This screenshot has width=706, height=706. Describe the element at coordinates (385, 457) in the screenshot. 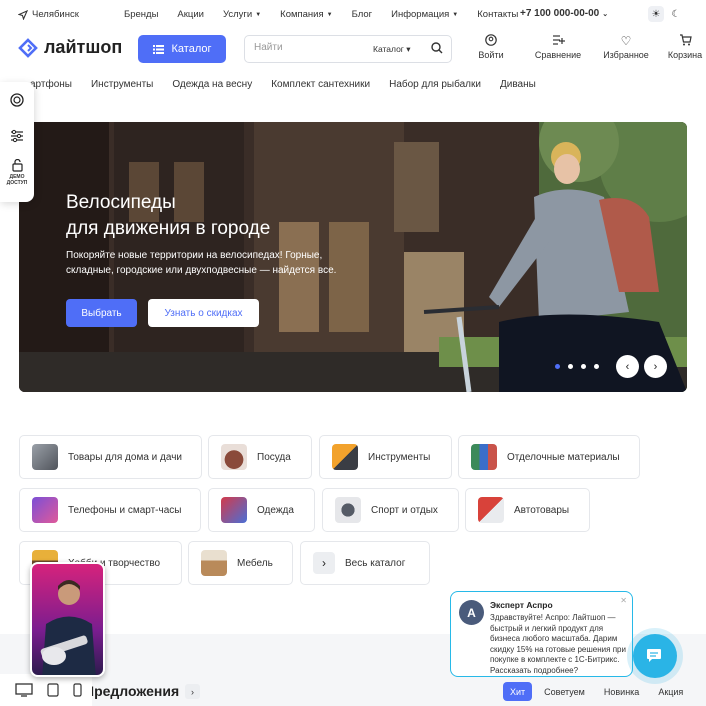

I see `category-tile-tools: Инструменты` at that location.